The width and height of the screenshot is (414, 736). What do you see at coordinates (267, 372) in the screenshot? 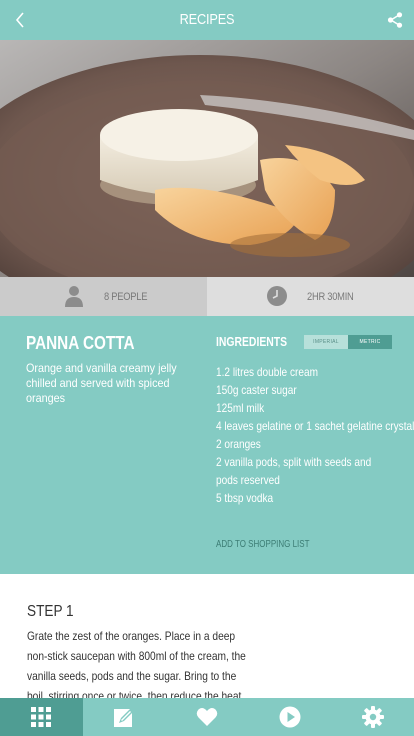
I see `ingredient-item: 1.2 litres double cream` at bounding box center [267, 372].